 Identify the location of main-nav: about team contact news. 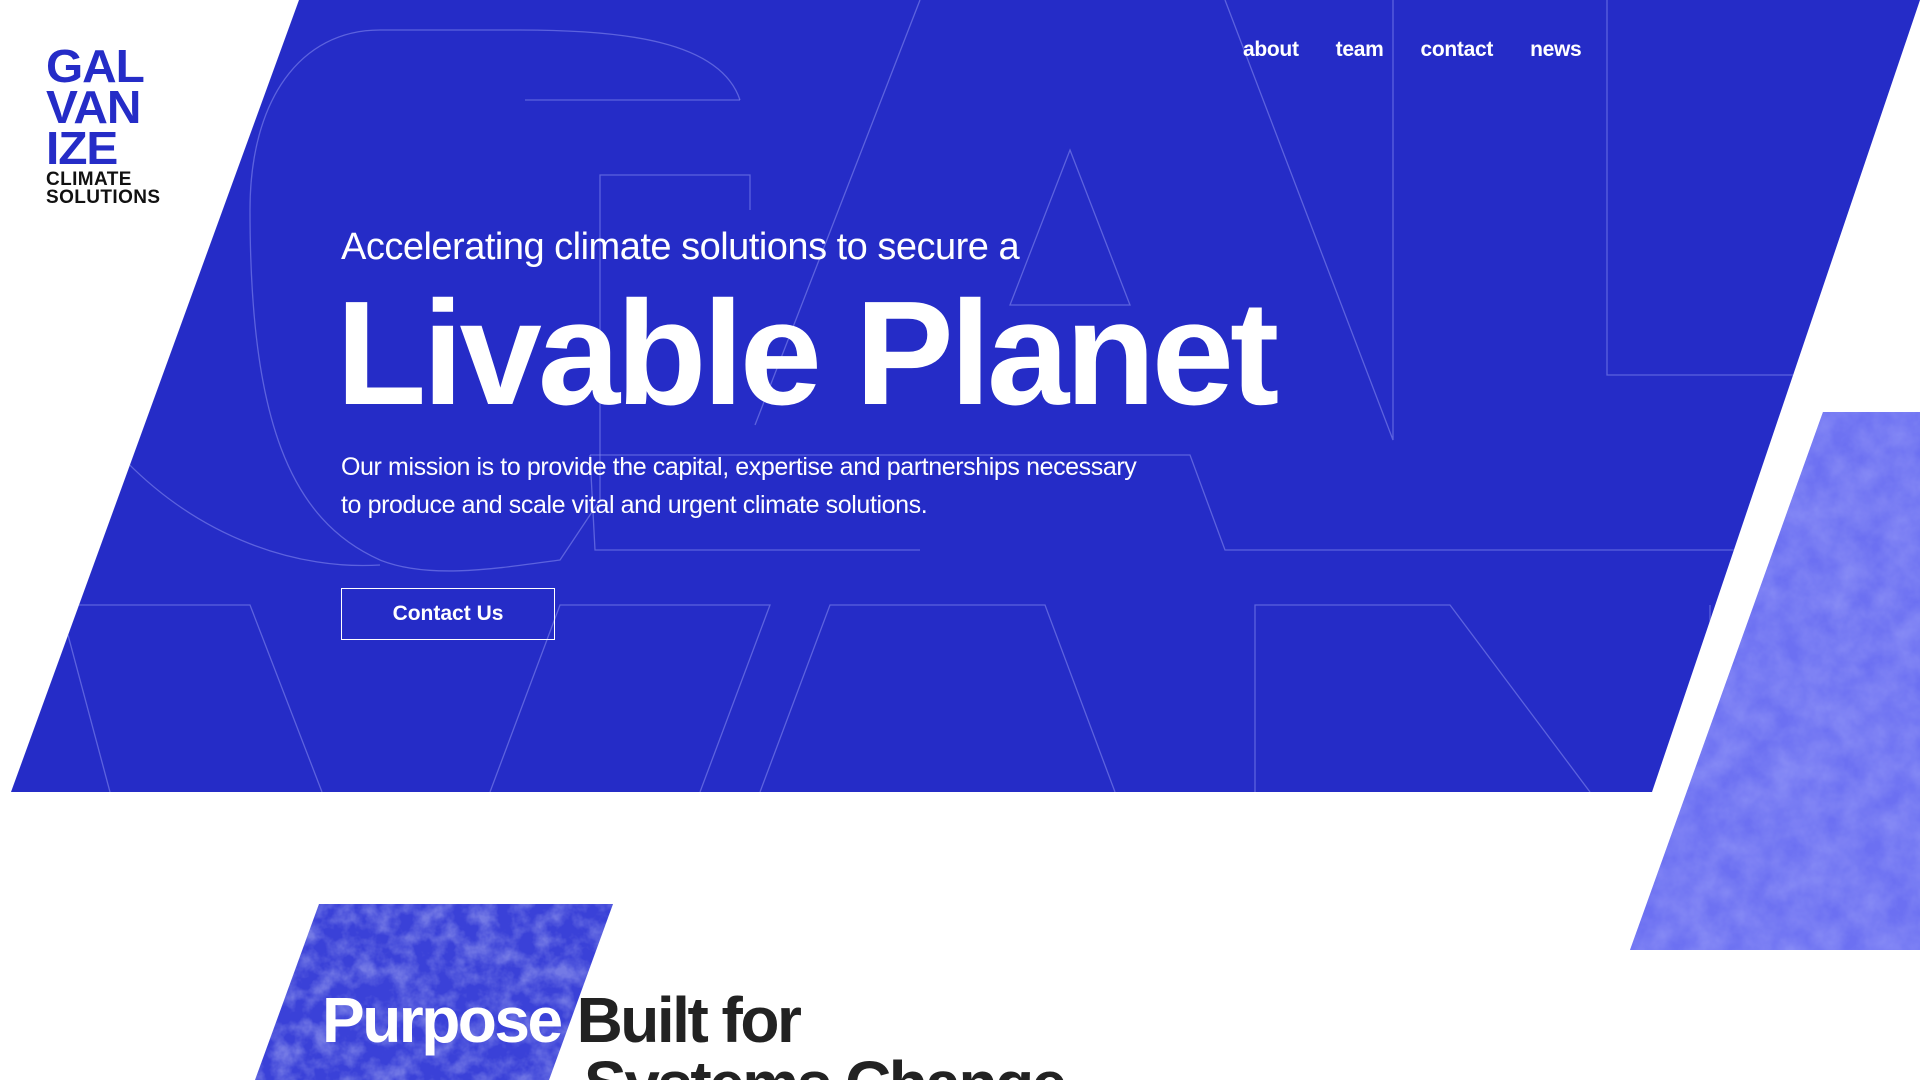
(1412, 50).